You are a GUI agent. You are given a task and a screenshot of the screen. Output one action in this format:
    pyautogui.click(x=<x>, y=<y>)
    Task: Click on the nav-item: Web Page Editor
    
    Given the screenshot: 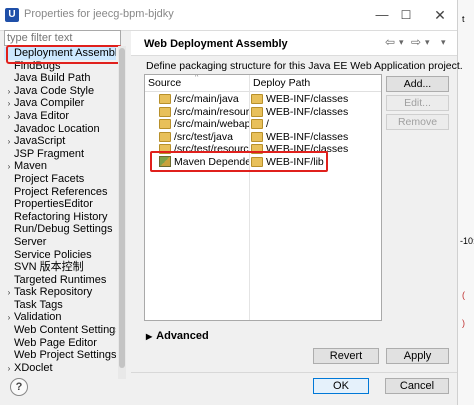 What is the action you would take?
    pyautogui.click(x=60, y=343)
    